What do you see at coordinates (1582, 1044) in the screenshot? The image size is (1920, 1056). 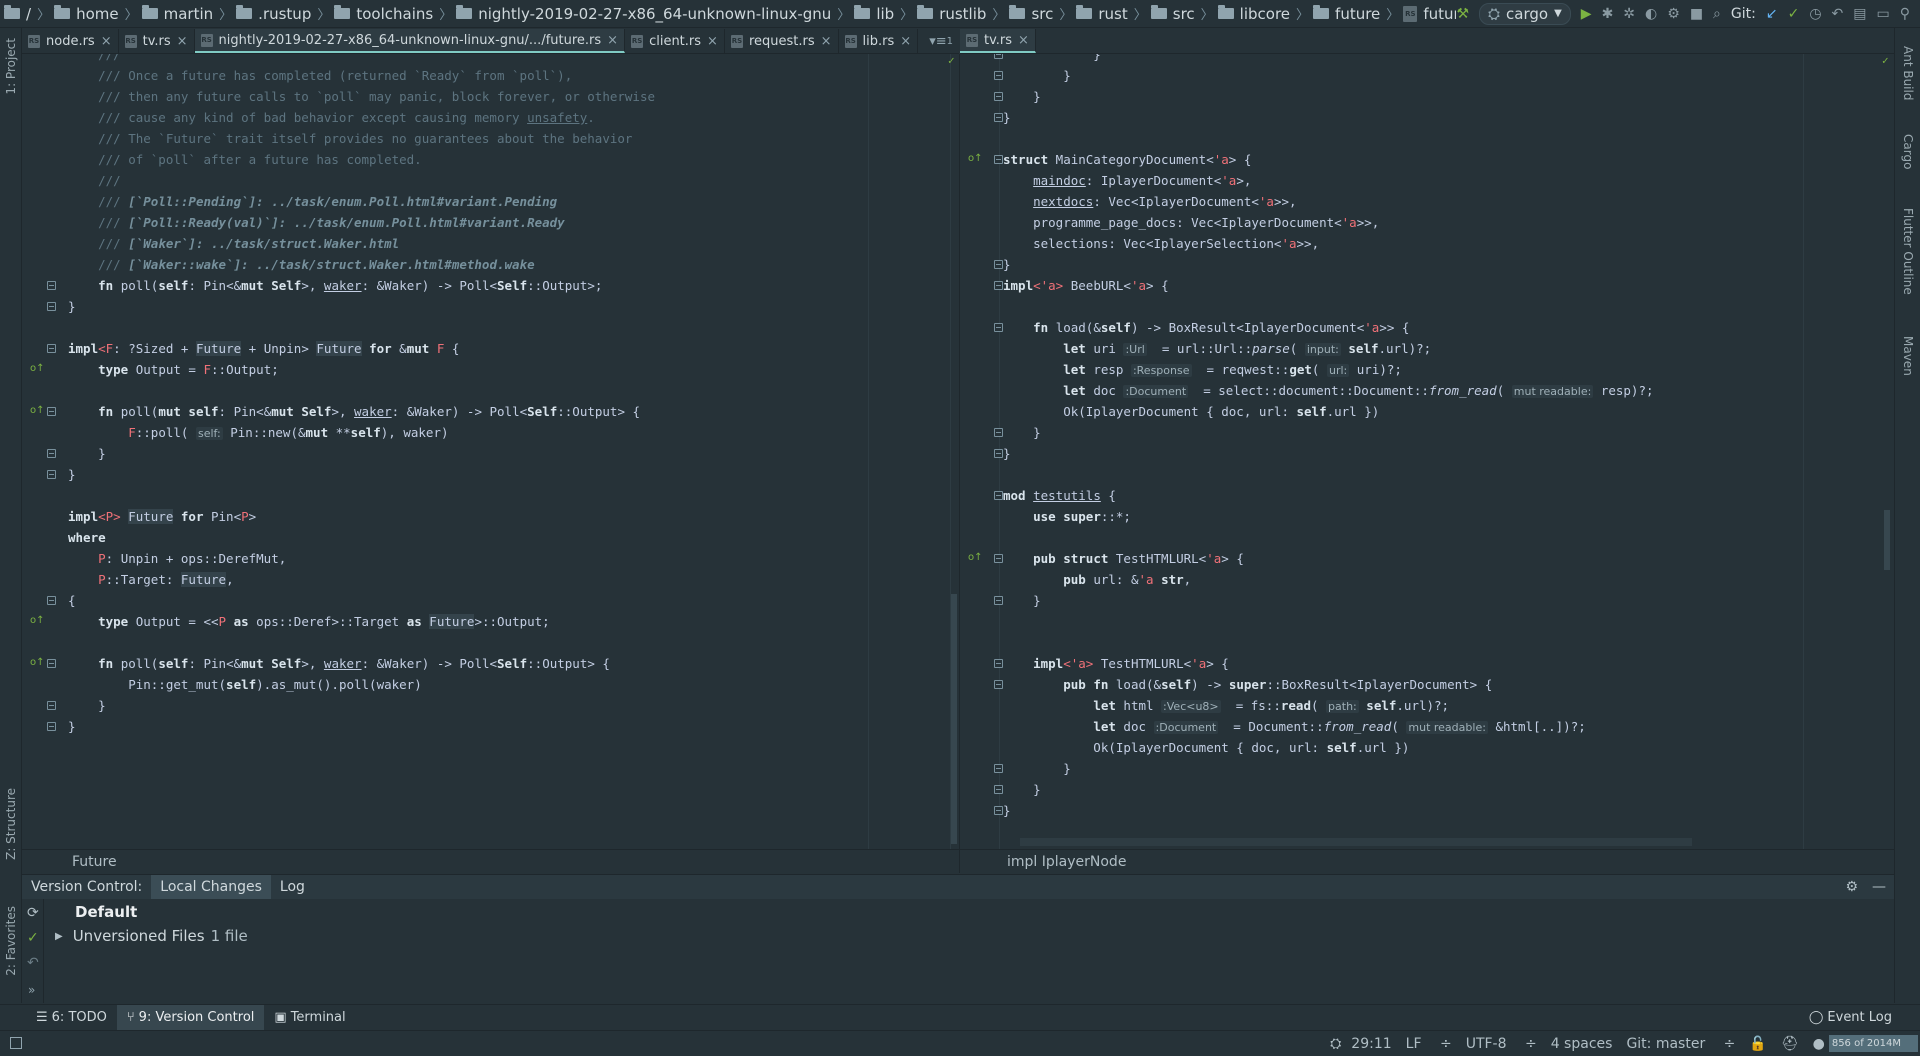 I see `indent-setting: 4 spaces` at bounding box center [1582, 1044].